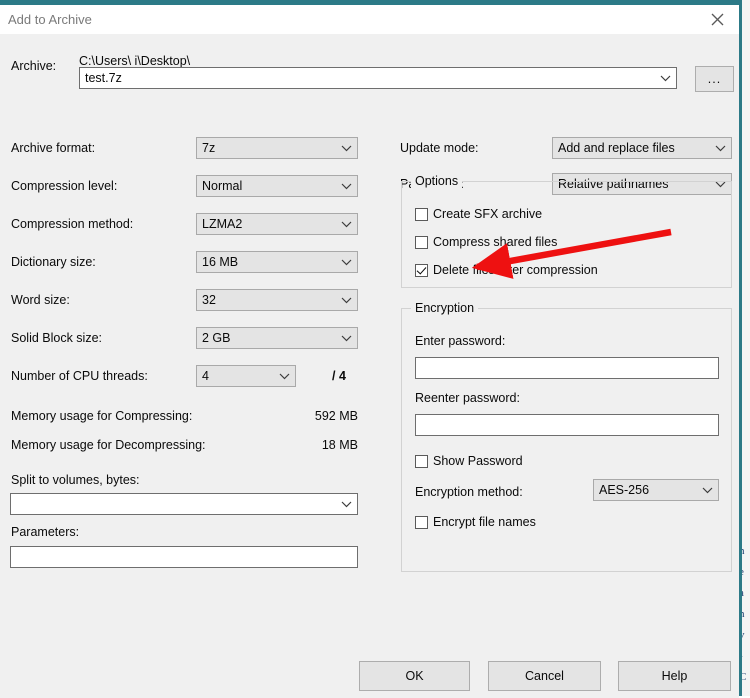  What do you see at coordinates (277, 338) in the screenshot?
I see `solid-block-size-select: 2 GB` at bounding box center [277, 338].